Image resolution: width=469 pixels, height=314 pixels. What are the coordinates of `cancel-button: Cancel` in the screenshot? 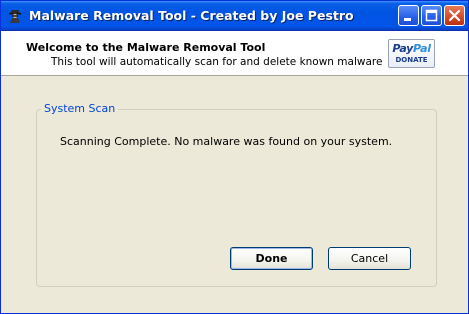 It's located at (369, 258).